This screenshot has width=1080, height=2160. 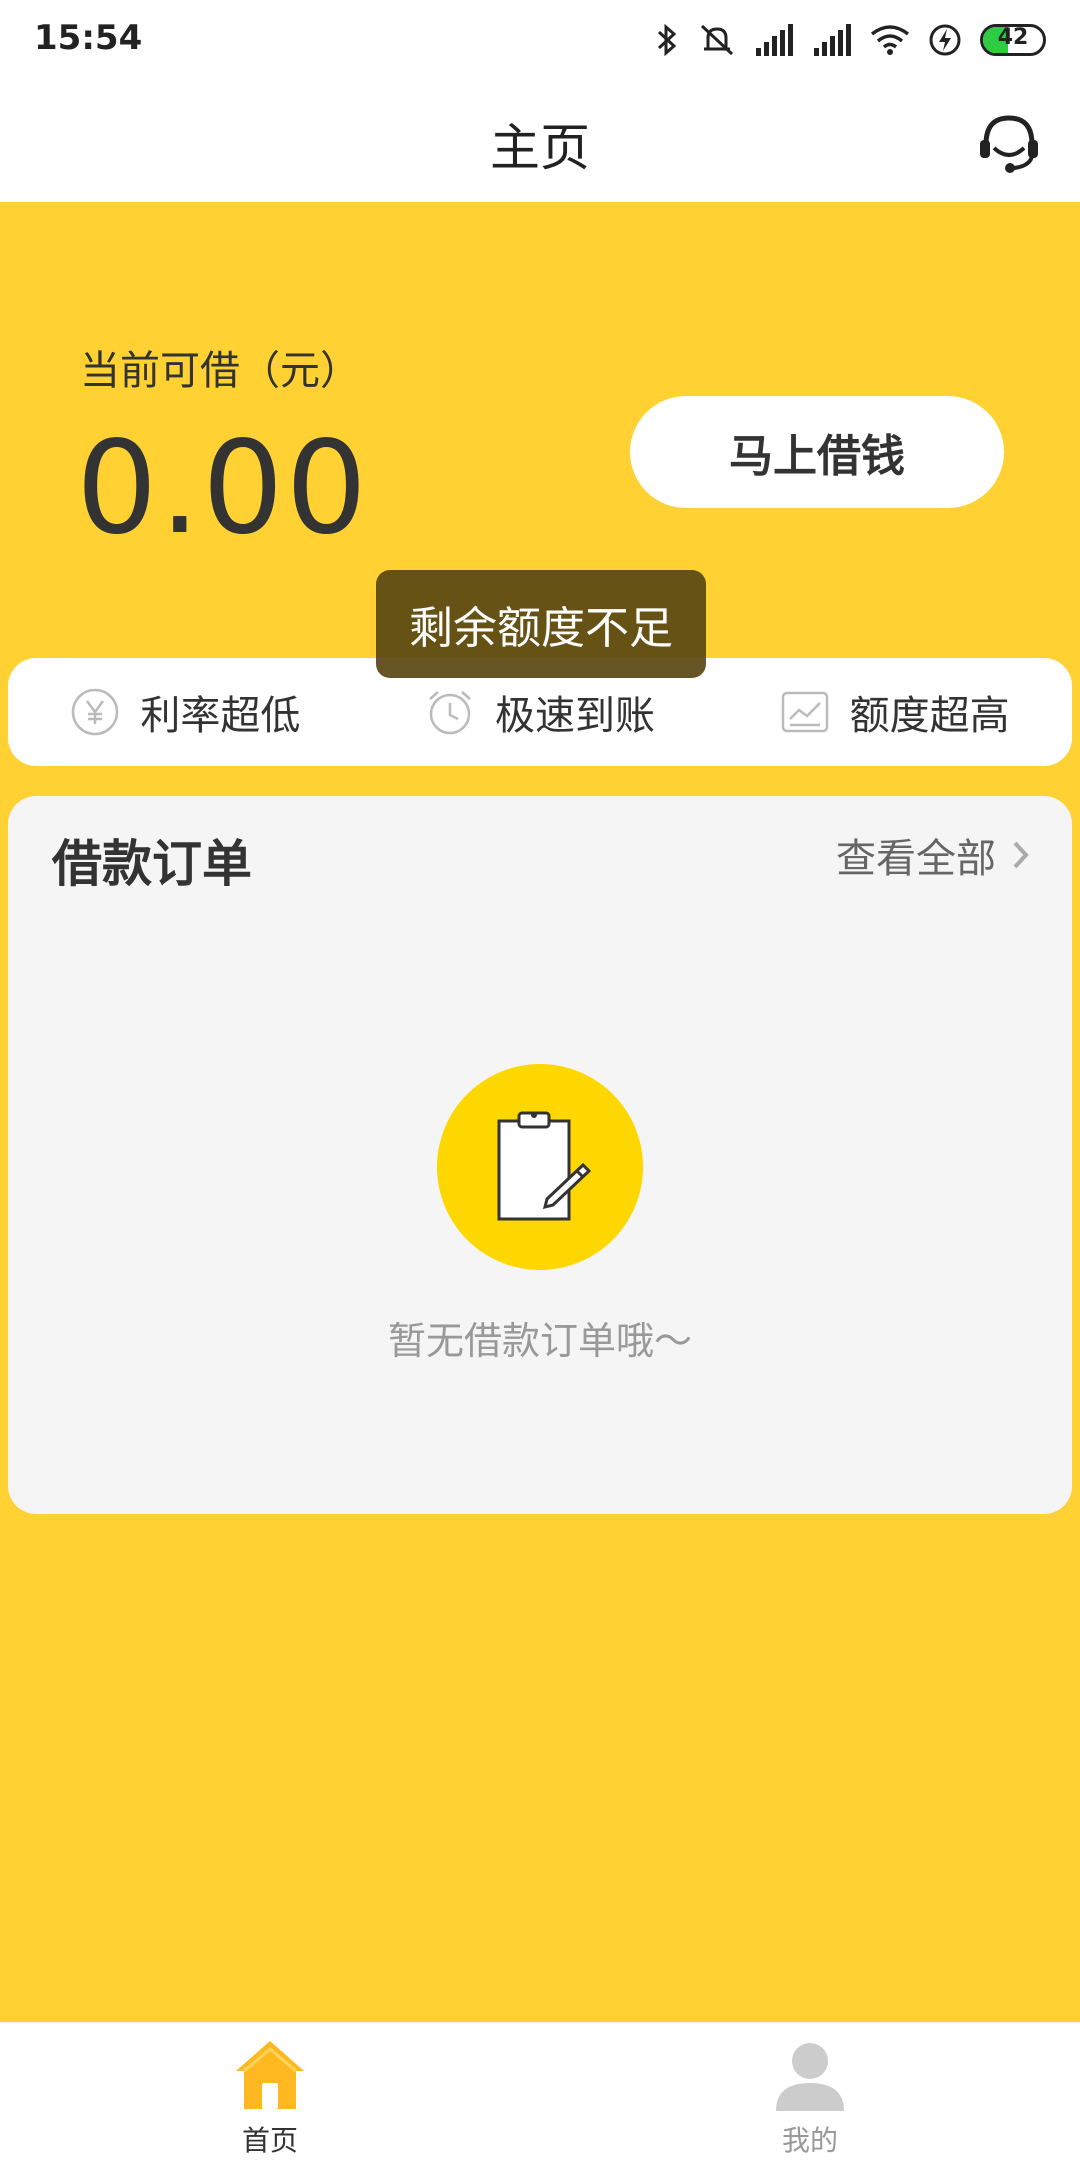 I want to click on clipboard-pen-icon, so click(x=544, y=1166).